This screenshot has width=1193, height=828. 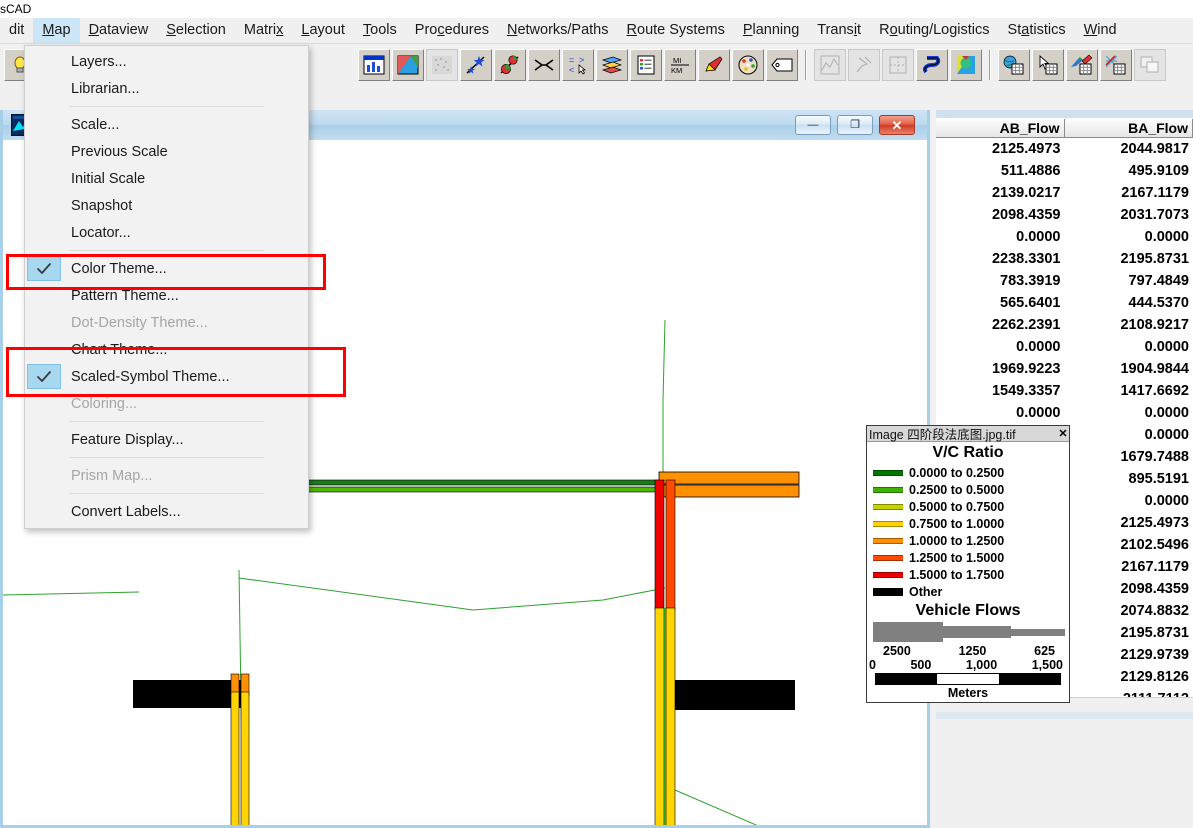 What do you see at coordinates (1064, 193) in the screenshot?
I see `table-row: 2139.0217 2167.1179` at bounding box center [1064, 193].